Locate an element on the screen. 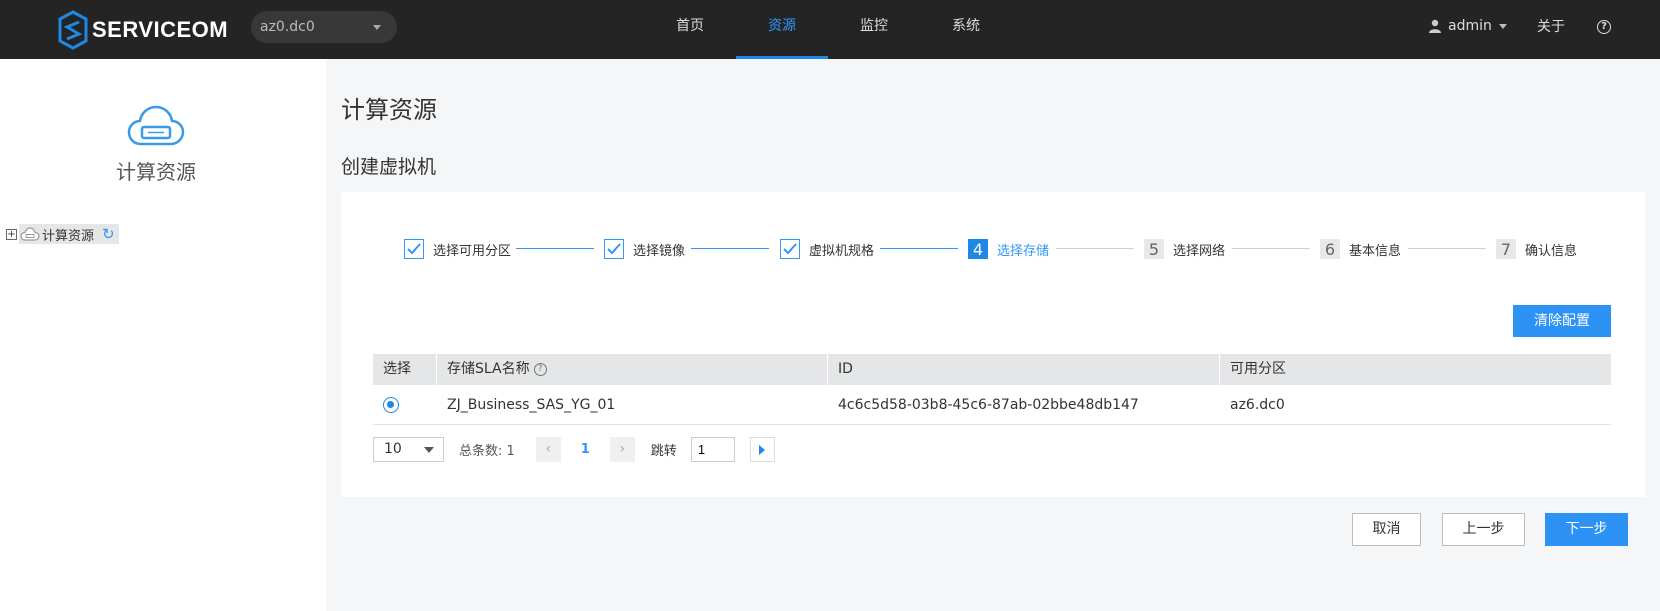 Image resolution: width=1660 pixels, height=611 pixels. prev-page-button: ‹ is located at coordinates (548, 449).